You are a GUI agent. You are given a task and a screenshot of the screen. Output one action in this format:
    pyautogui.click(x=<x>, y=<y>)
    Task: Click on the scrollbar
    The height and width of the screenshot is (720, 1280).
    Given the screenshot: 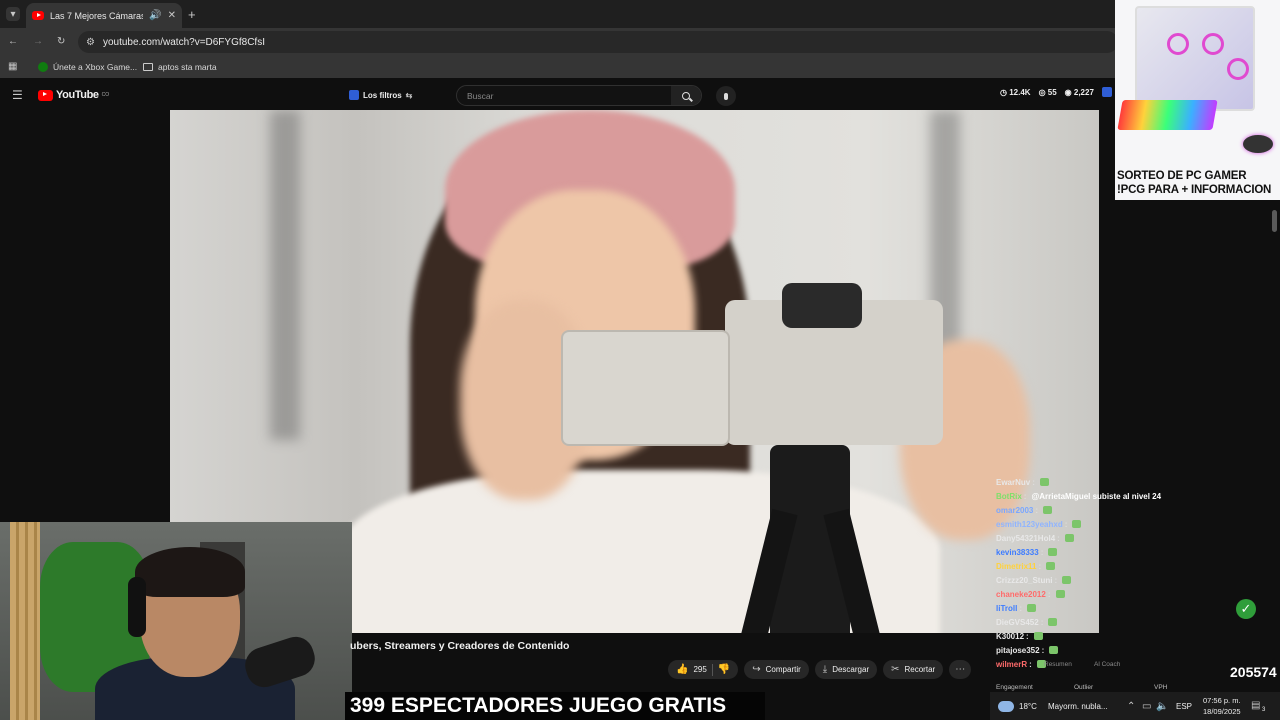 What is the action you would take?
    pyautogui.click(x=1274, y=221)
    